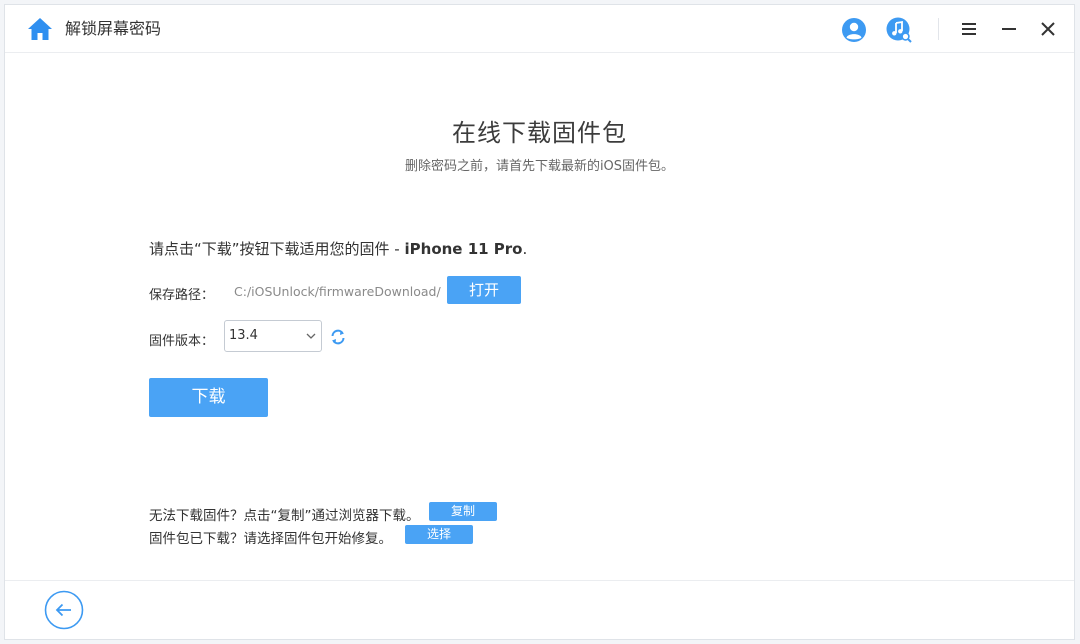 The image size is (1080, 644). What do you see at coordinates (182, 295) in the screenshot?
I see `save-path-label: 保存路径：` at bounding box center [182, 295].